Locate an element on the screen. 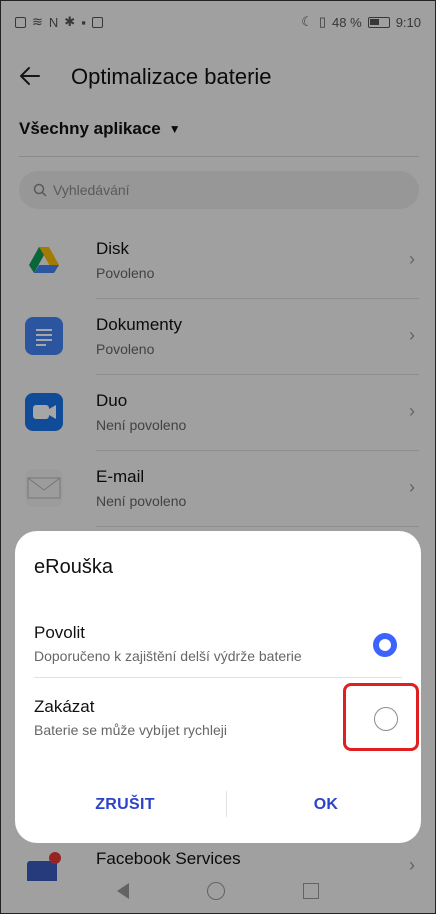  option-title: Zakázat is located at coordinates (64, 706).